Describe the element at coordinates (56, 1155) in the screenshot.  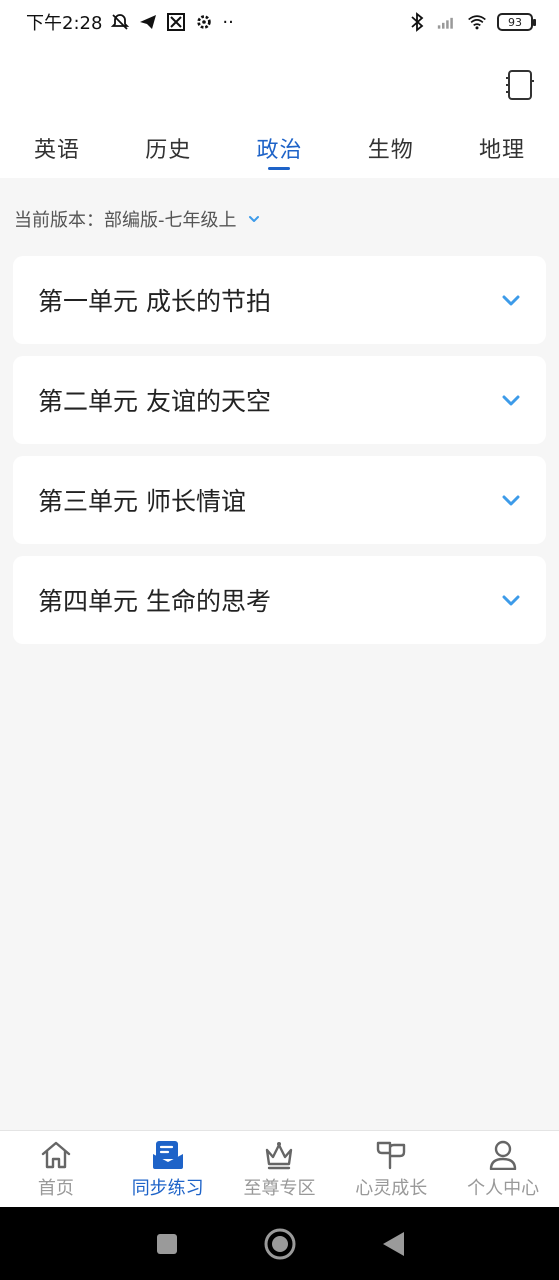
I see `home-icon` at that location.